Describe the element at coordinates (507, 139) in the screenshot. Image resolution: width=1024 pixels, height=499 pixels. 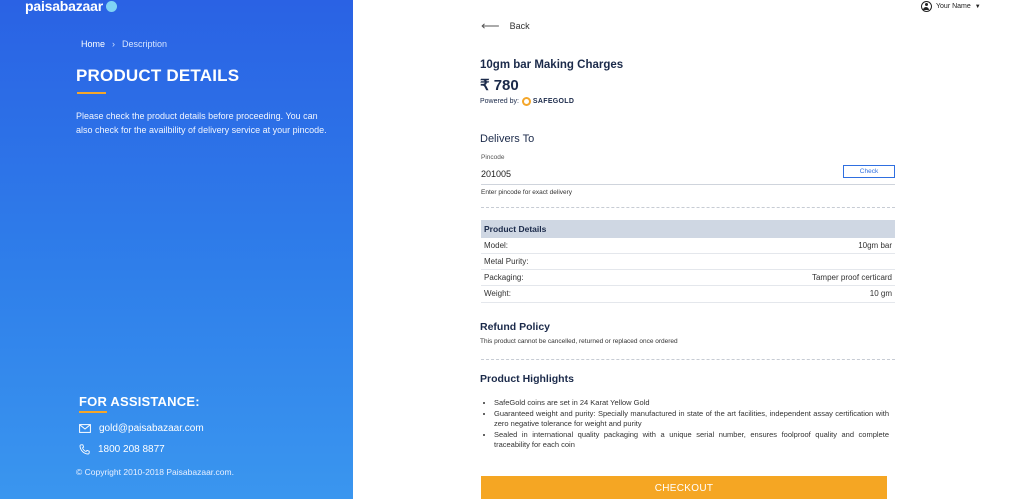
I see `delivers-to-heading: Delivers To` at that location.